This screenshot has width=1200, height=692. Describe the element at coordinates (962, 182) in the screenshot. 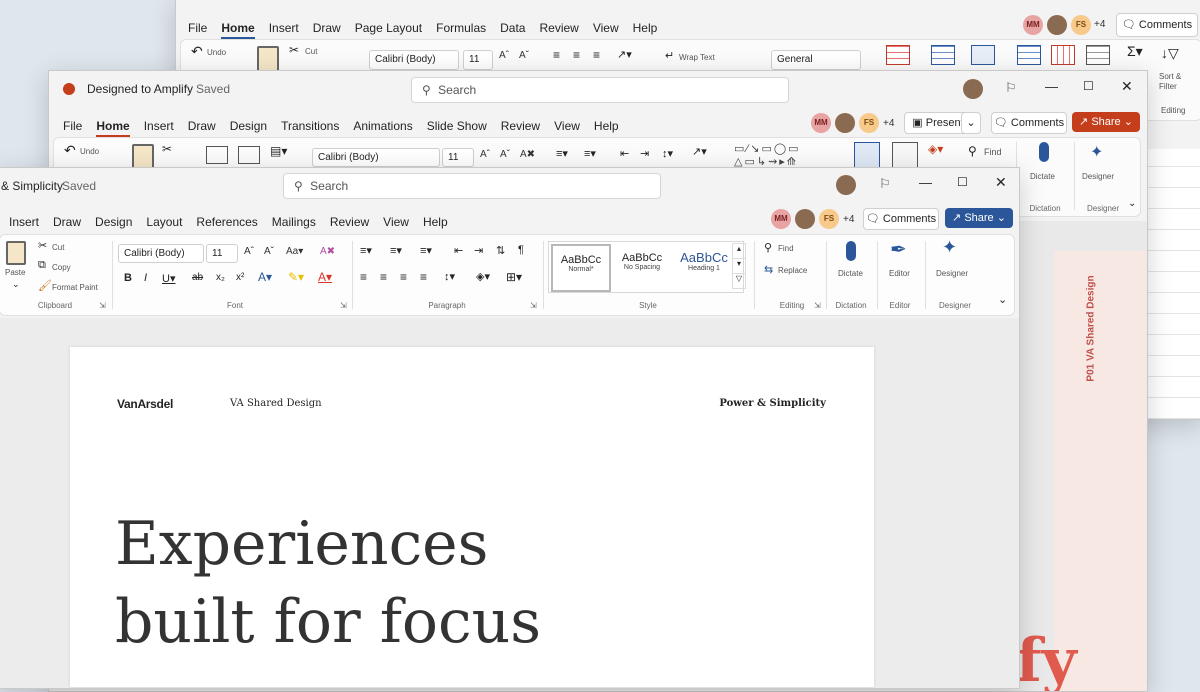

I see `word-maximize-icon: ☐` at that location.